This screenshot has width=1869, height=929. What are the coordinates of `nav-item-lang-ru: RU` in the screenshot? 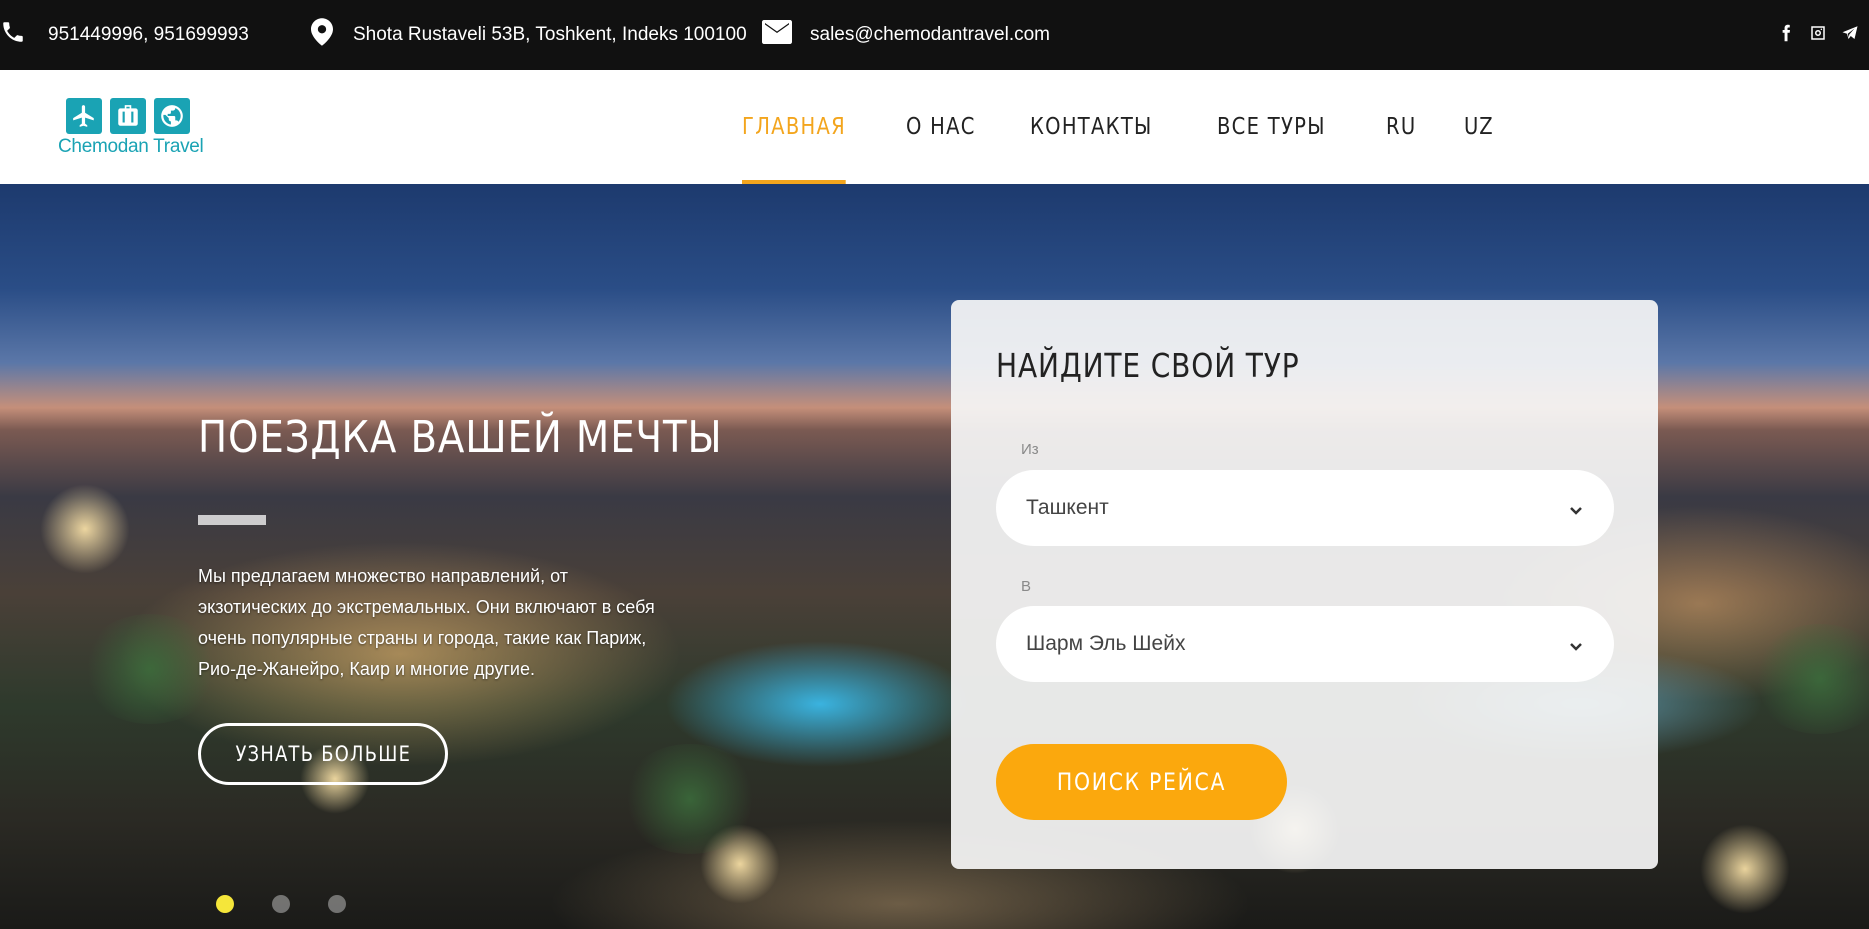 It's located at (1401, 127).